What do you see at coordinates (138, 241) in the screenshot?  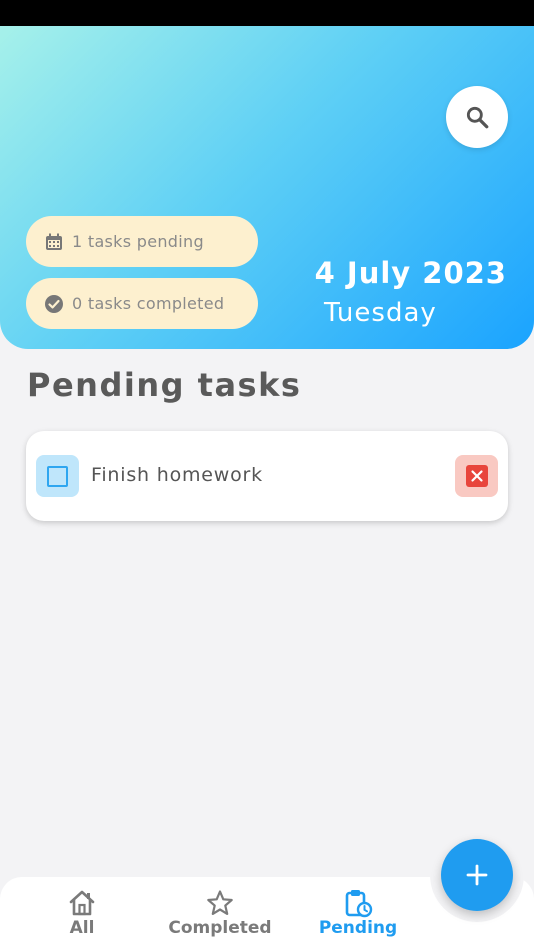 I see `pending-summary-text: 1 tasks pending` at bounding box center [138, 241].